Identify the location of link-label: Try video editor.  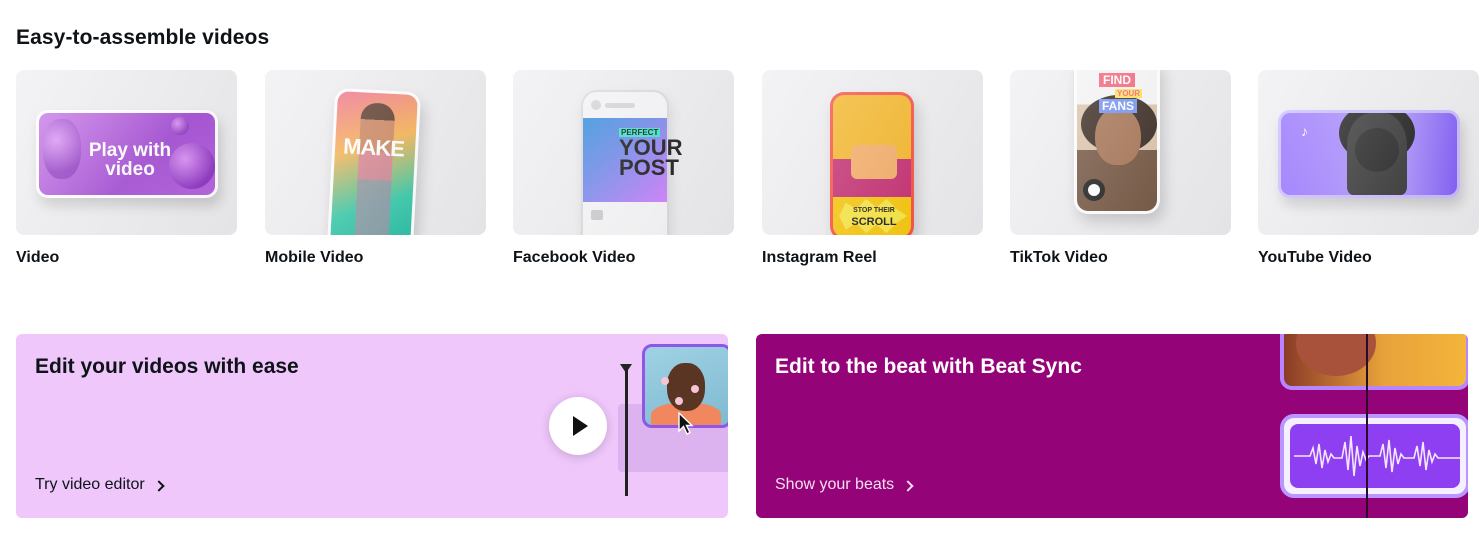
(90, 484).